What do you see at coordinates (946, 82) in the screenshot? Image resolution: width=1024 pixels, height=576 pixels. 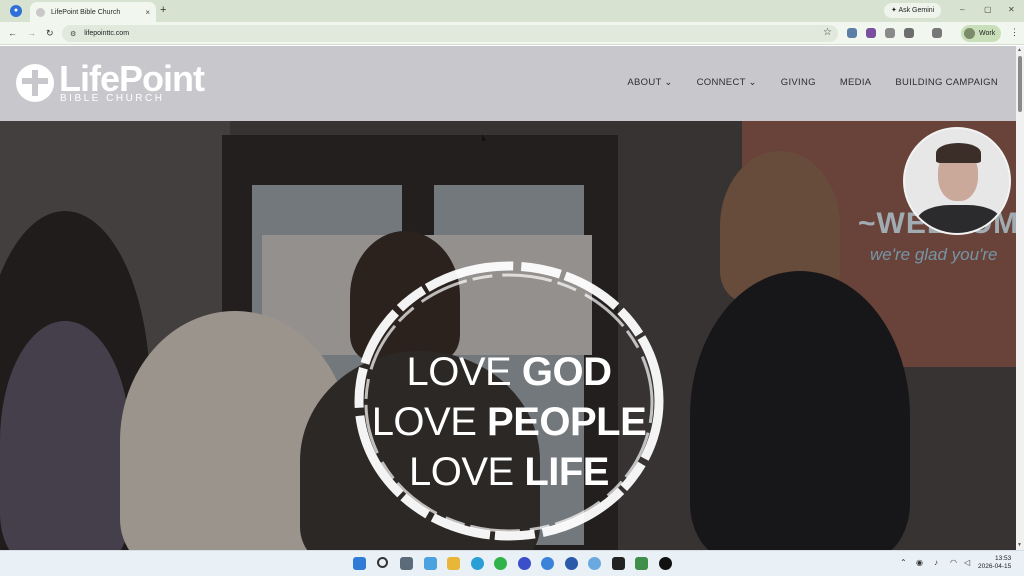 I see `nav-building-campaign: BUILDING CAMPAIGN` at bounding box center [946, 82].